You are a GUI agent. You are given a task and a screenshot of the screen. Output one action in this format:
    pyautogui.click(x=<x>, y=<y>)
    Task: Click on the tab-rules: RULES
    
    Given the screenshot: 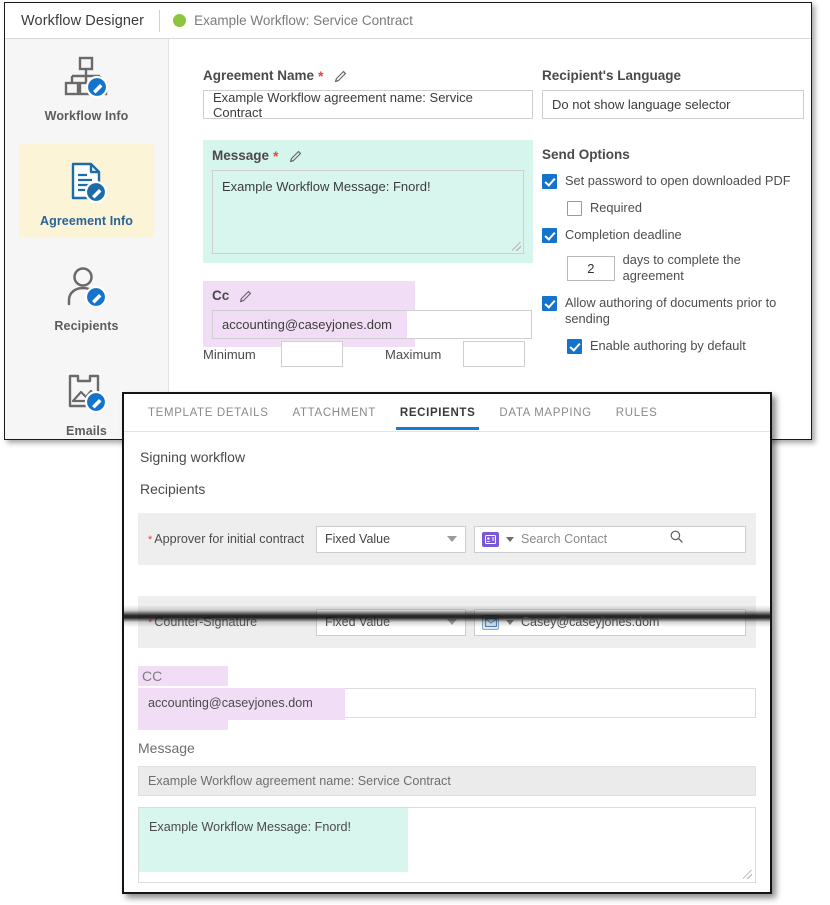 What is the action you would take?
    pyautogui.click(x=637, y=412)
    